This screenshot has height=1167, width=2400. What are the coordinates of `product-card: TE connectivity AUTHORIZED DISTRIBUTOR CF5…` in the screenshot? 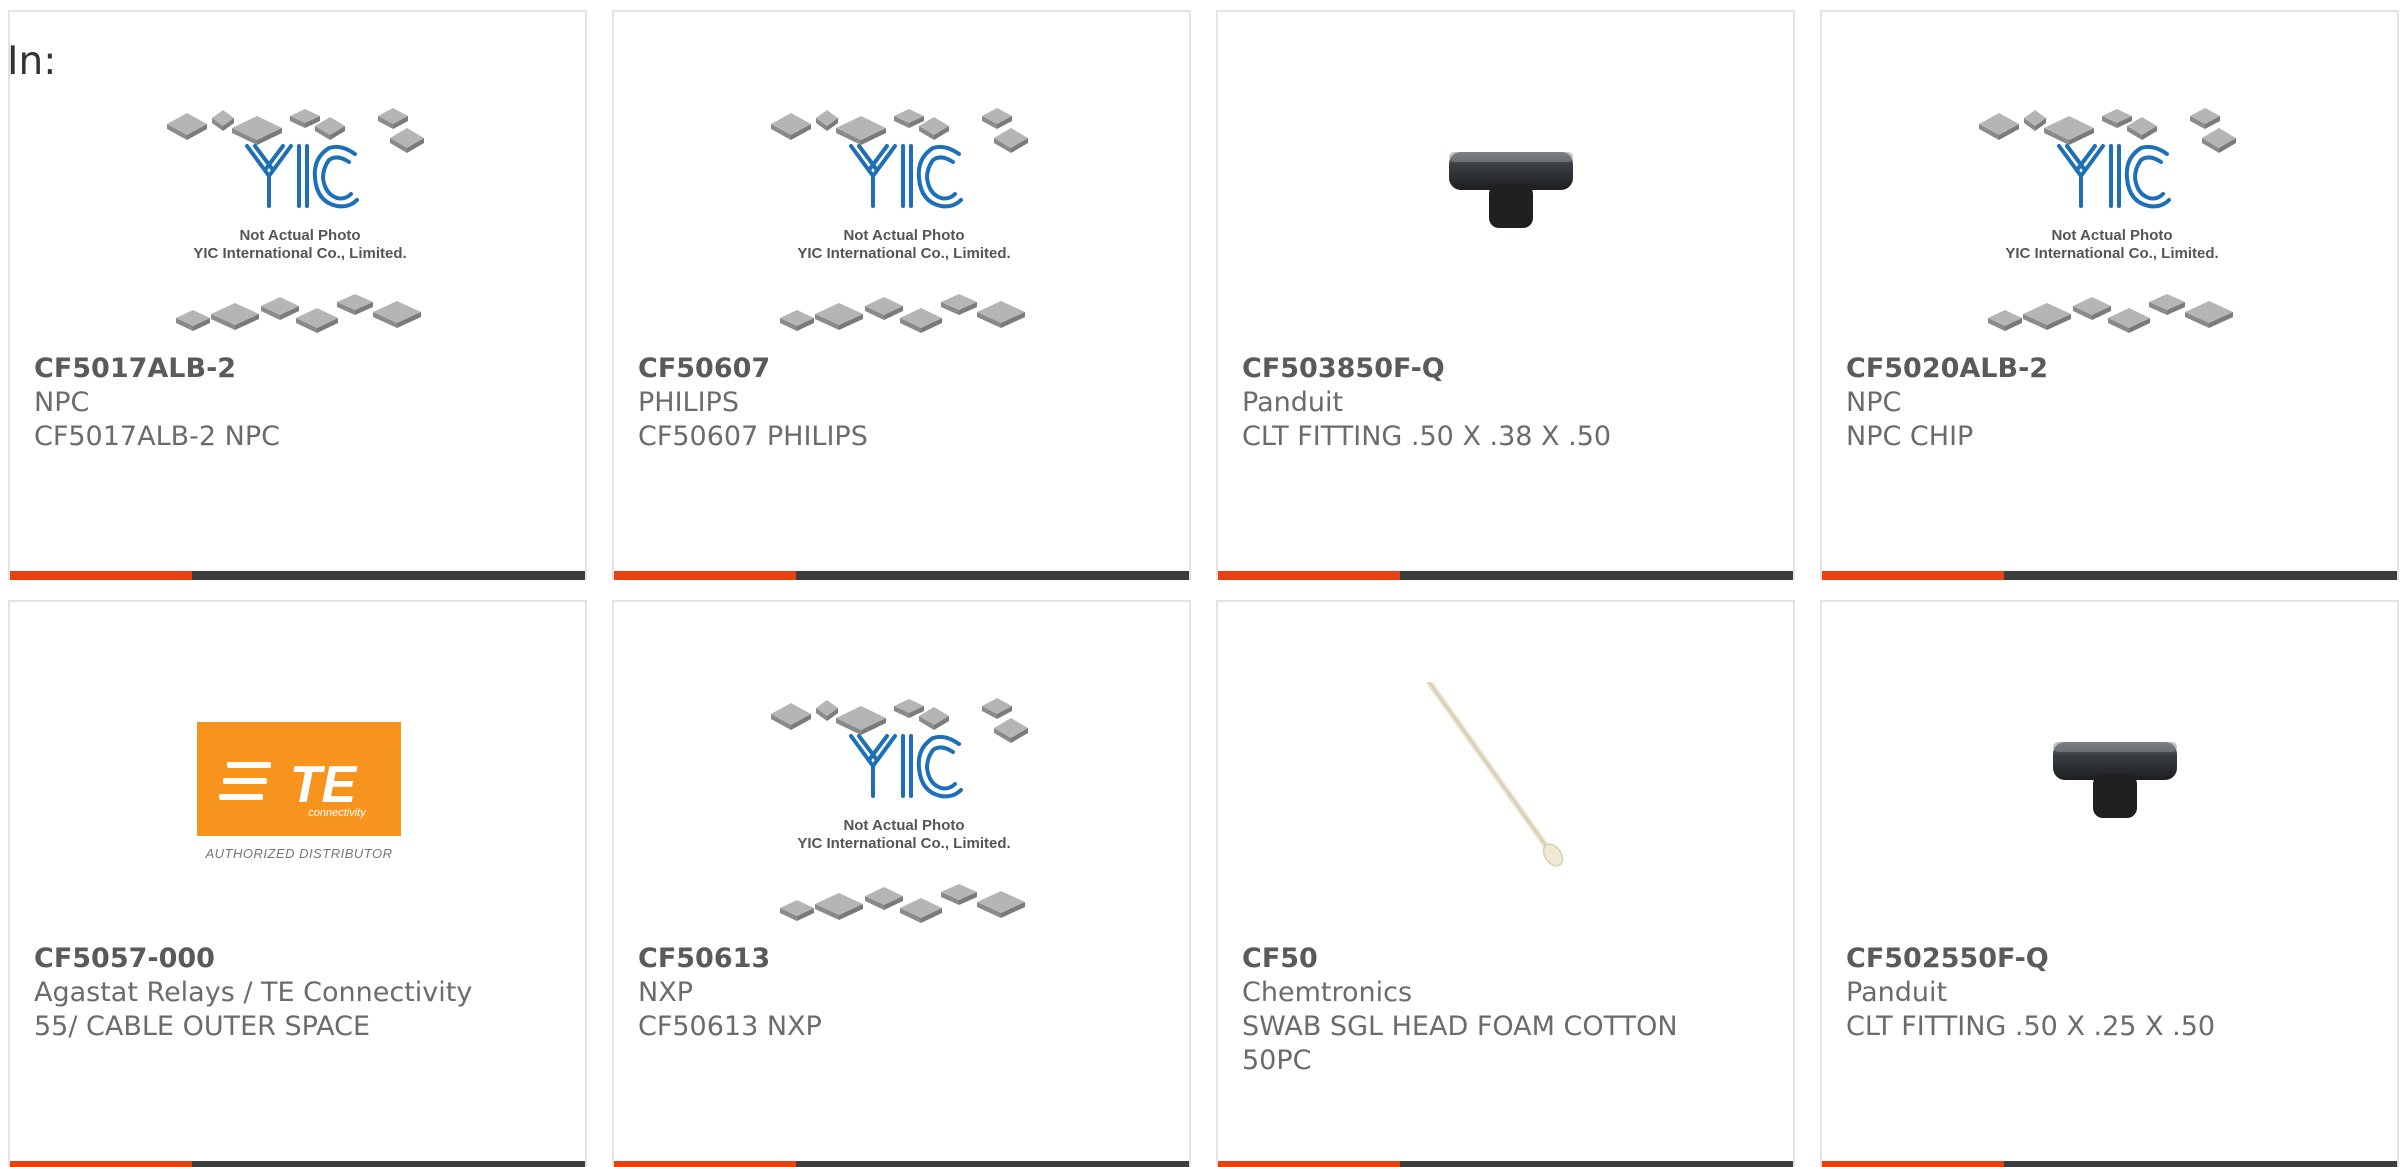 It's located at (297, 883).